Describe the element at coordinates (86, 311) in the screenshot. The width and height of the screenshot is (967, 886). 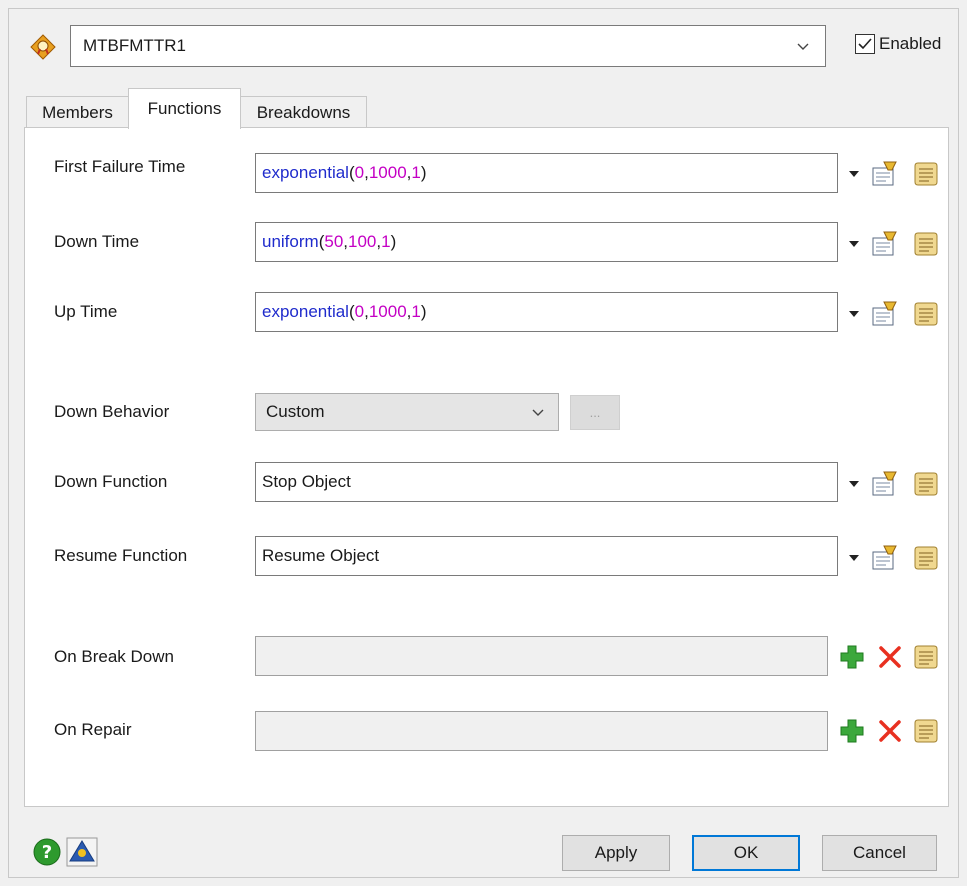
I see `up-time-label: Up Time` at that location.